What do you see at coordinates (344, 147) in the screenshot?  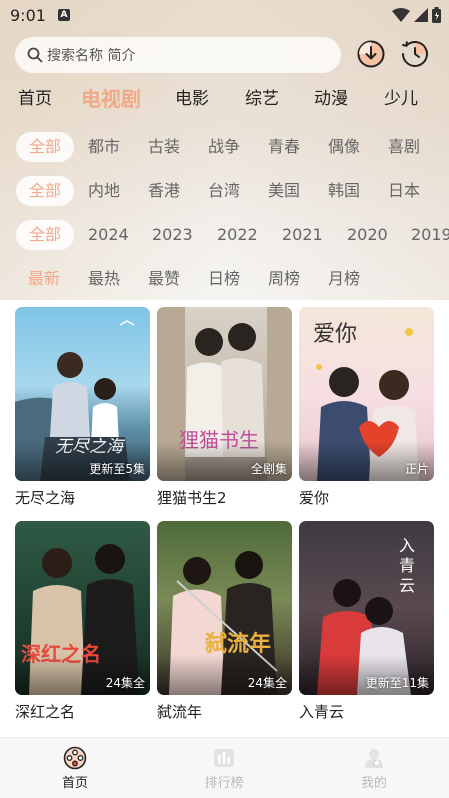 I see `genre-chip: 偶像` at bounding box center [344, 147].